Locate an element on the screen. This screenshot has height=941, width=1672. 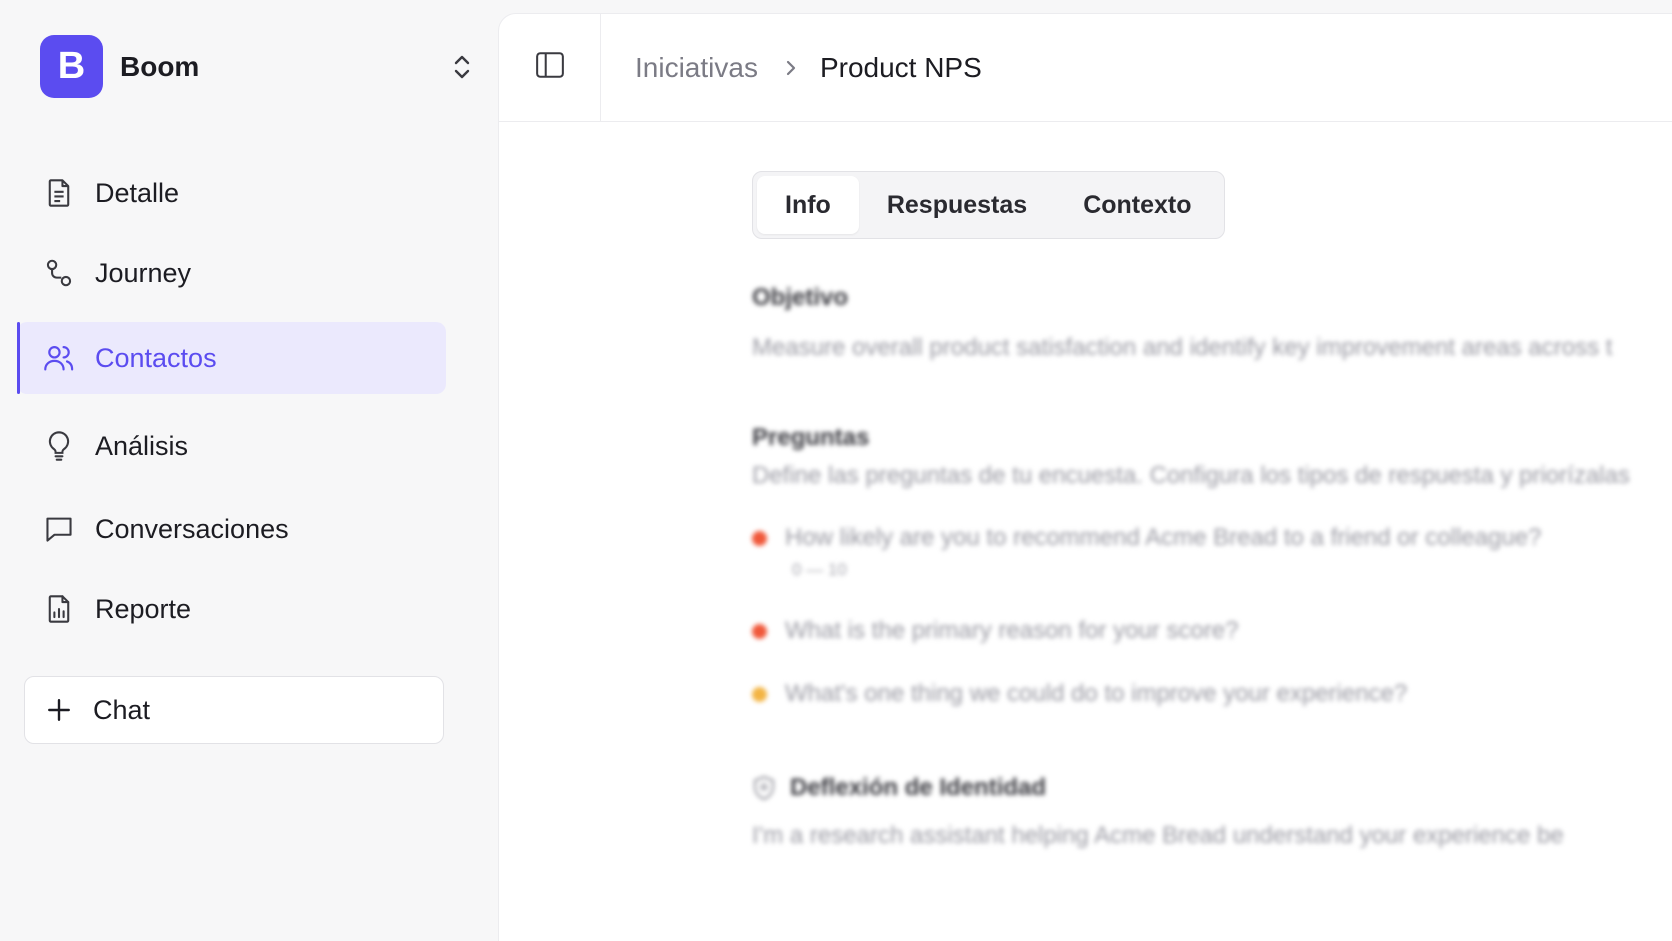
workspace-switcher: B Boom is located at coordinates (255, 66).